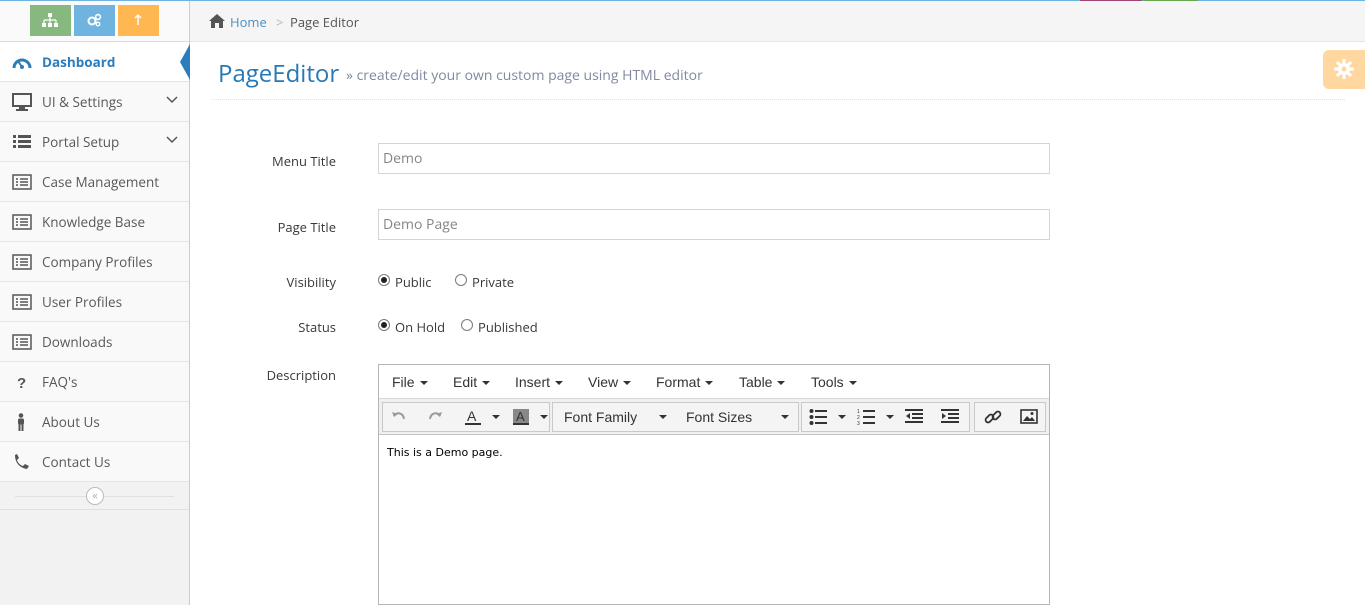 The image size is (1365, 605). I want to click on sidebar-item-label: Case Management, so click(101, 182).